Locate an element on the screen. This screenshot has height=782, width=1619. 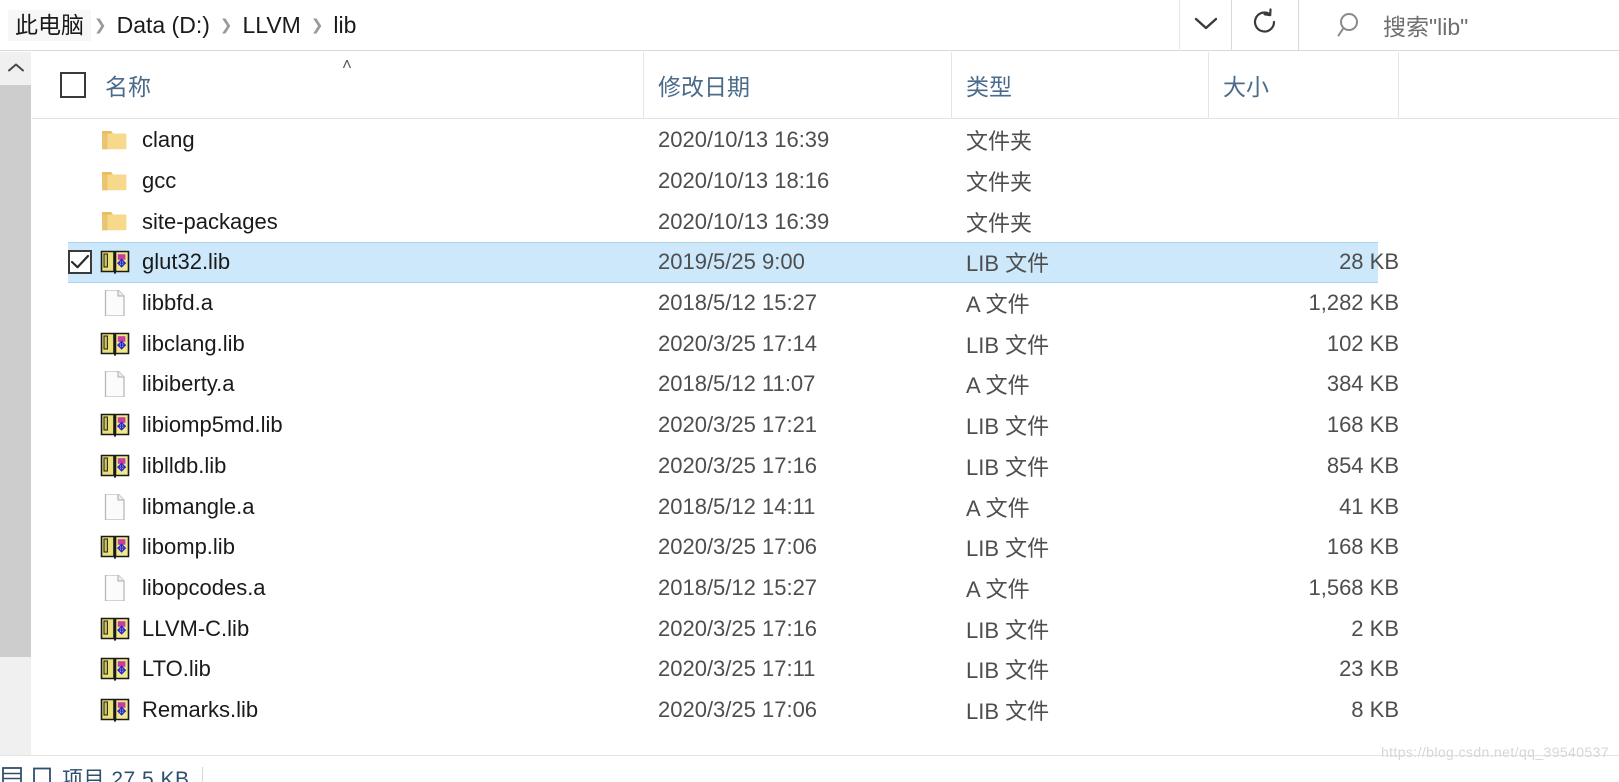
status-divider is located at coordinates (202, 774).